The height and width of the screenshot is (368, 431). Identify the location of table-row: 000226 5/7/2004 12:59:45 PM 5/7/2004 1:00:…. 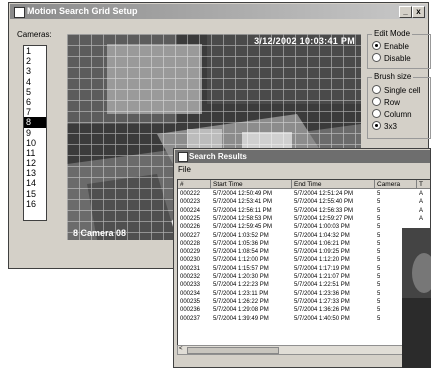
(304, 227).